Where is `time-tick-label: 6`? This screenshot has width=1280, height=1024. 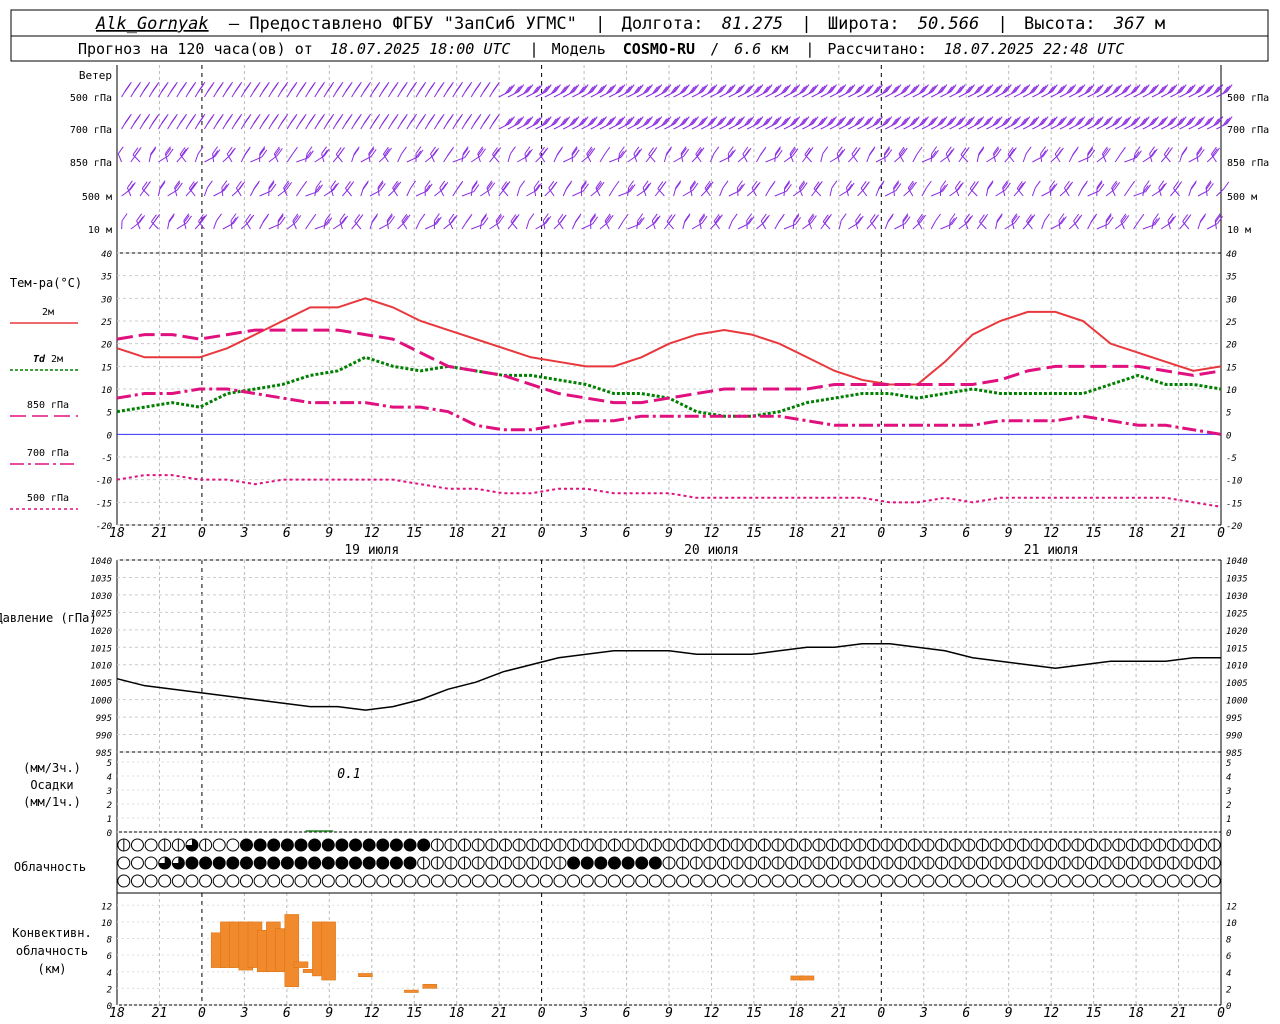
time-tick-label: 6 is located at coordinates (627, 533).